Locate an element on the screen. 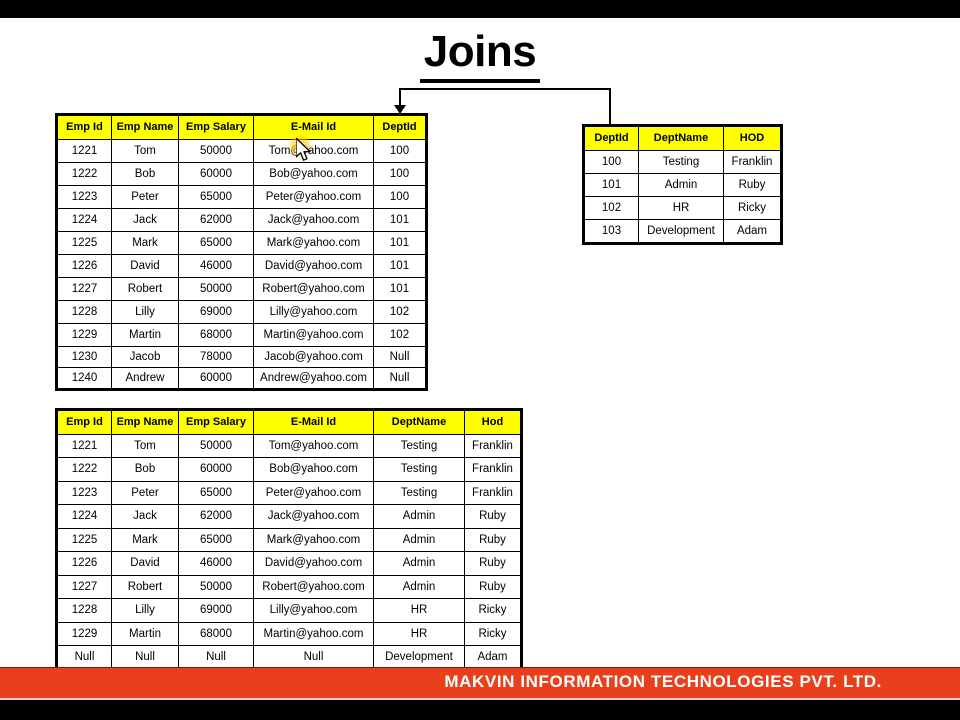 Image resolution: width=960 pixels, height=720 pixels. cell-email: Martin@yahoo.com is located at coordinates (313, 335).